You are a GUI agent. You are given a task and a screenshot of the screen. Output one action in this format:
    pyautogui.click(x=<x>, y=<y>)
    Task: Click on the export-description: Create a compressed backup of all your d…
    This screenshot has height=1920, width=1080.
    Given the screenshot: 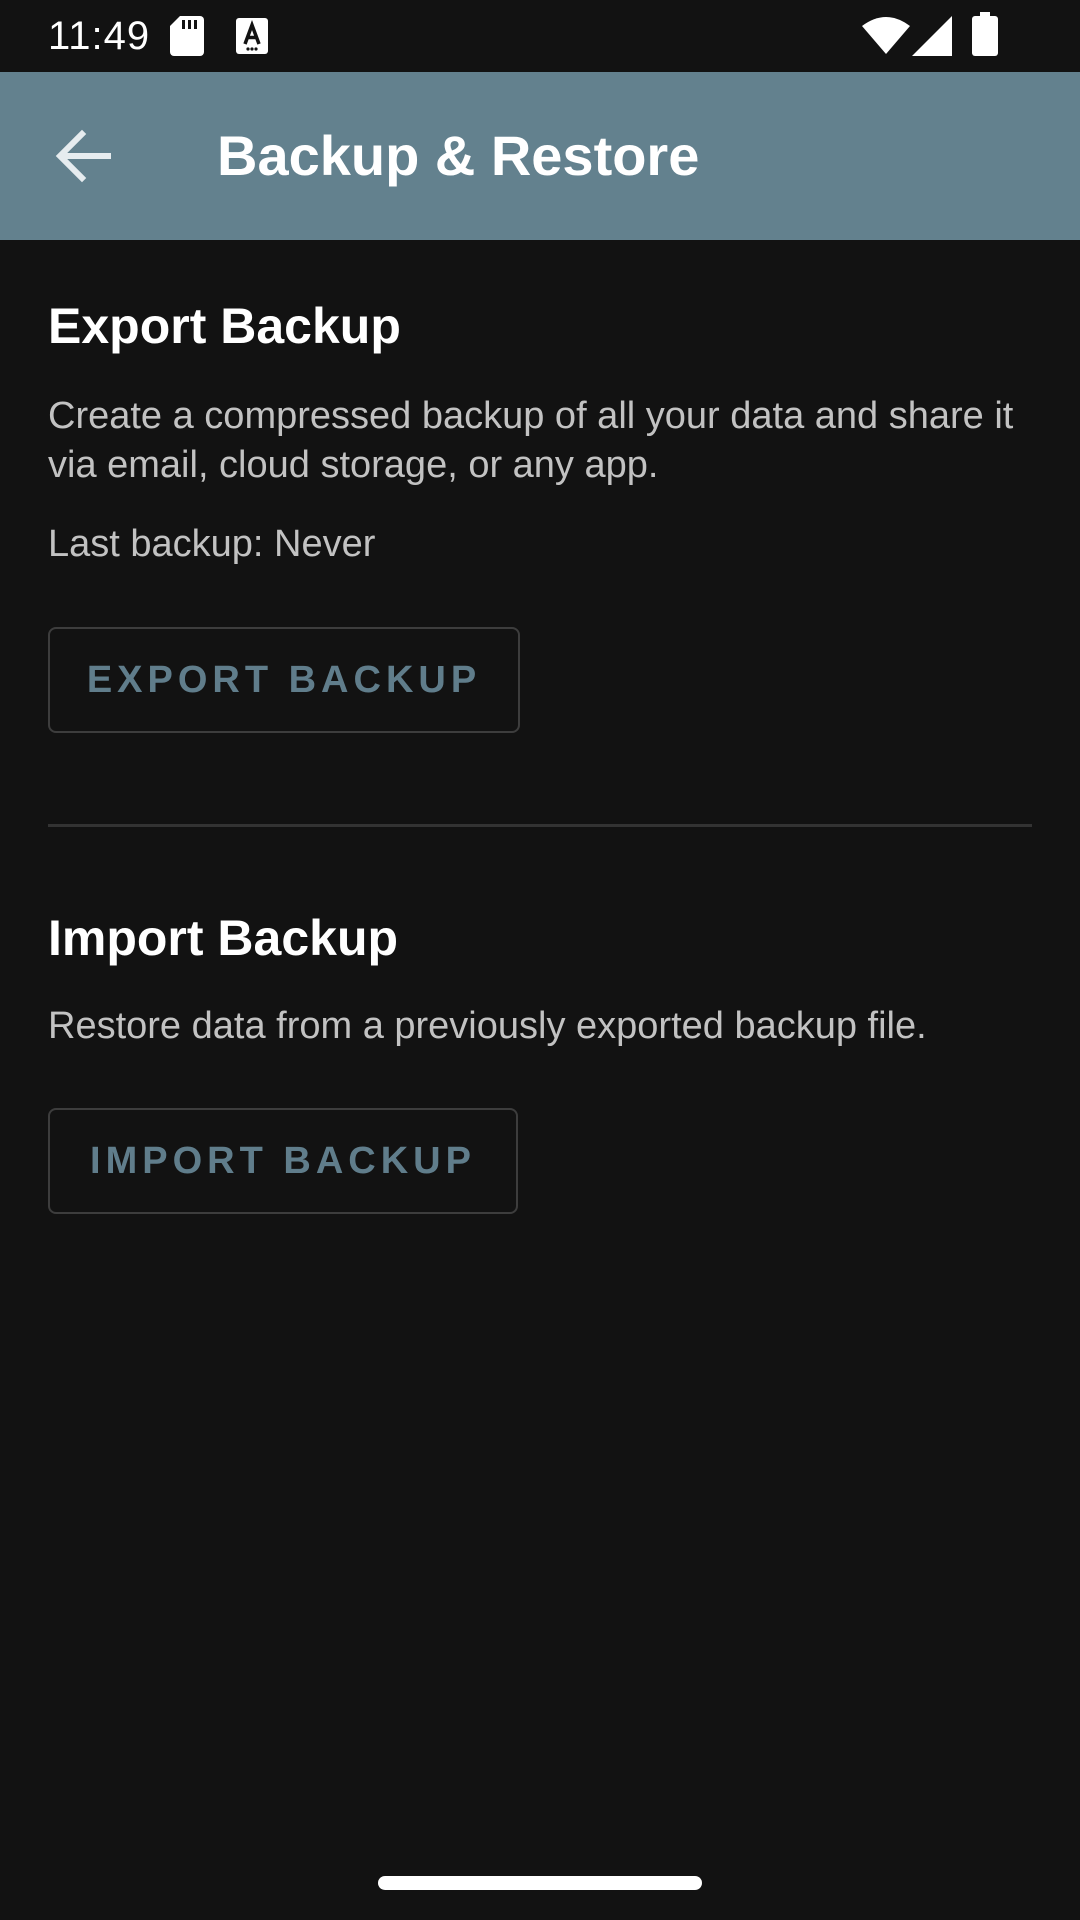 What is the action you would take?
    pyautogui.click(x=531, y=440)
    